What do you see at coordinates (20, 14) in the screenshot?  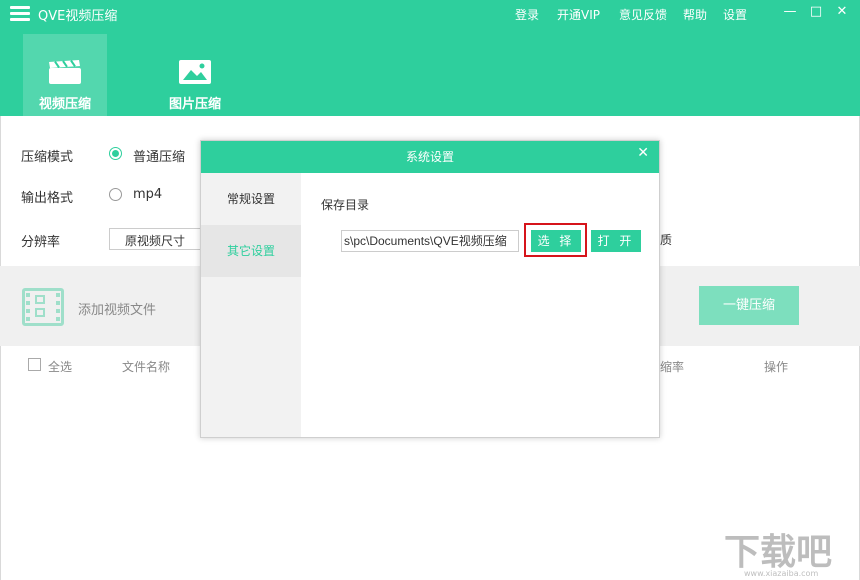 I see `app-logo-icon` at bounding box center [20, 14].